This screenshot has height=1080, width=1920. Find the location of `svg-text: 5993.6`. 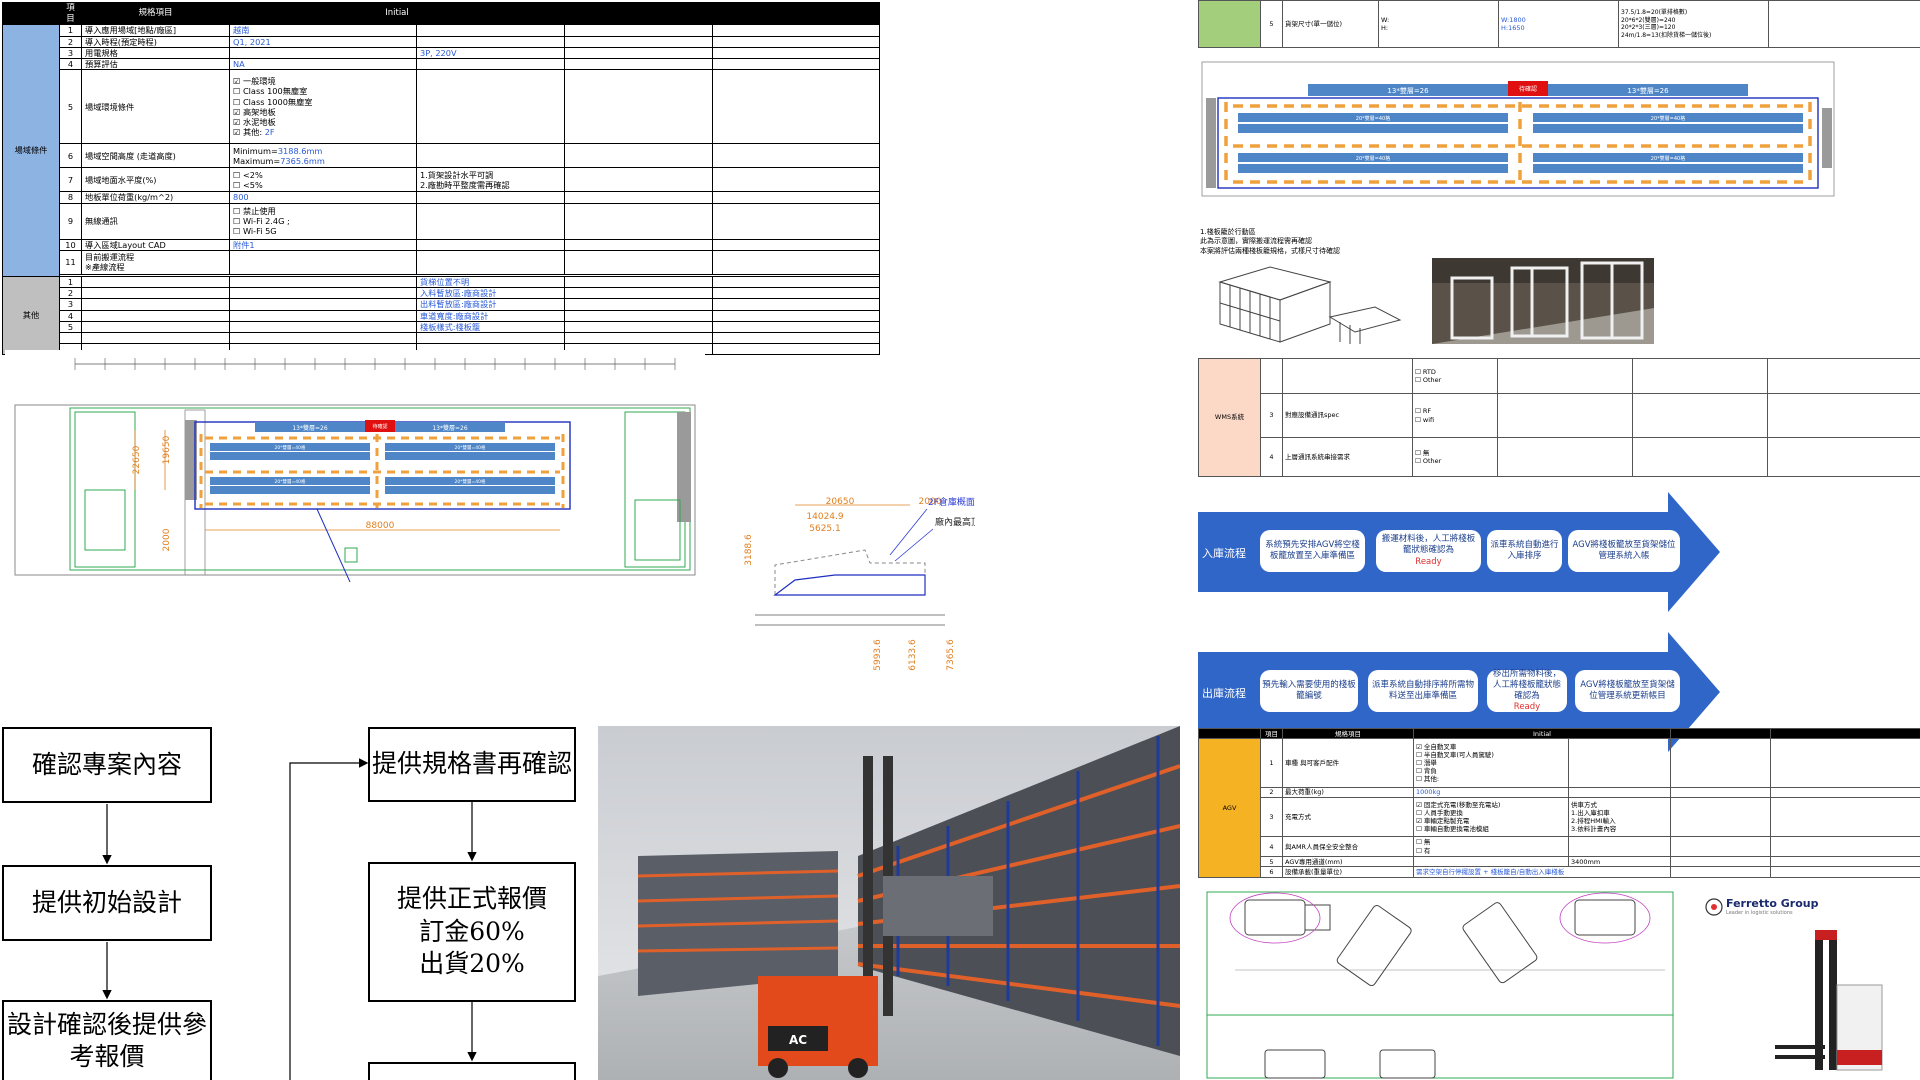

svg-text: 5993.6 is located at coordinates (878, 655).